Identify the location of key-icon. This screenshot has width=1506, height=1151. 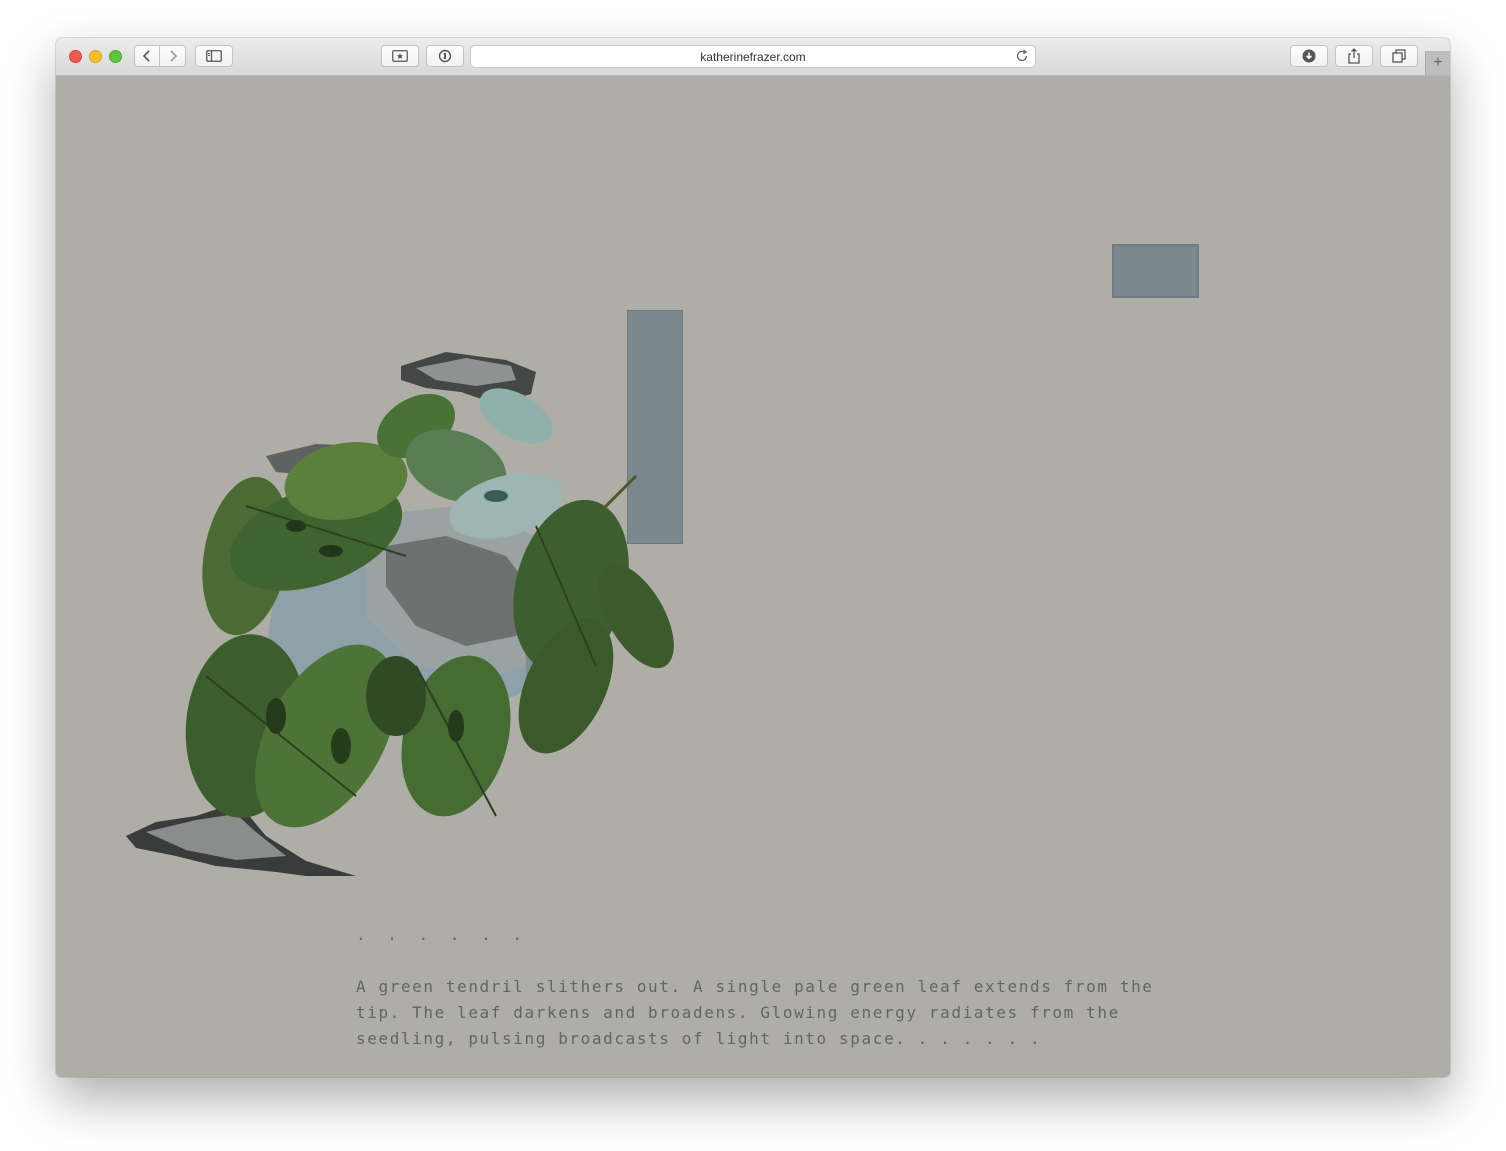
(445, 56).